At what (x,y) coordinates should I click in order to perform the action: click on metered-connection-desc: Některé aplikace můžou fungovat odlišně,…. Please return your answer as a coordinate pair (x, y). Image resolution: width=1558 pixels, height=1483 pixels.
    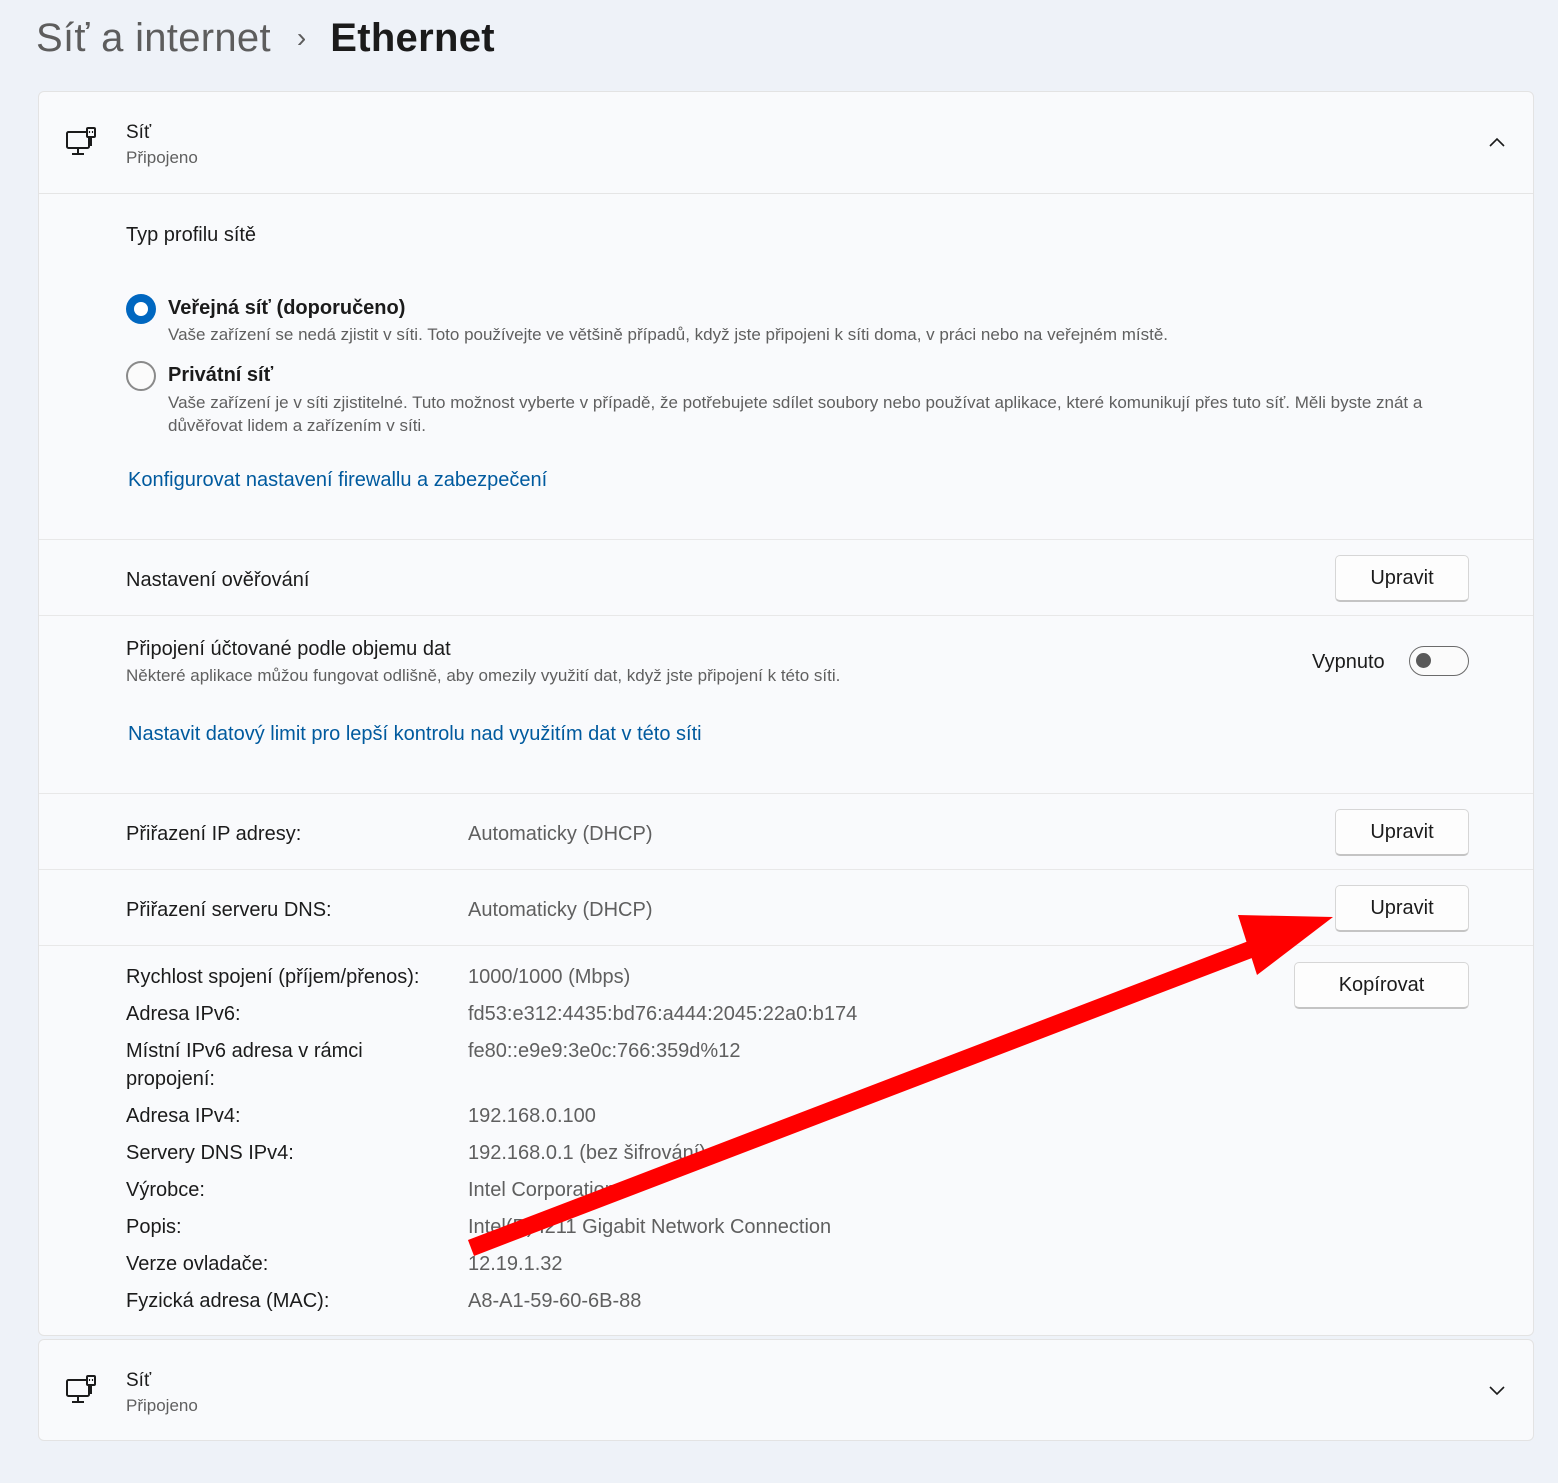
    Looking at the image, I should click on (483, 675).